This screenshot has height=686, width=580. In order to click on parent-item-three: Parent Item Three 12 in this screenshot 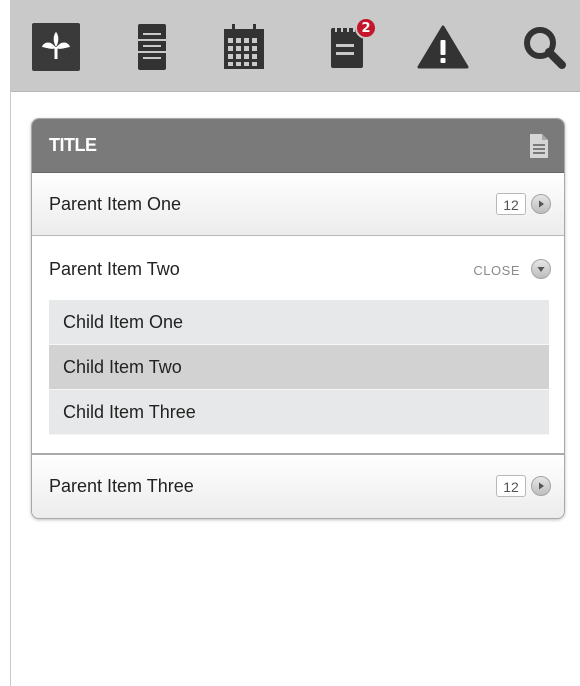, I will do `click(298, 486)`.